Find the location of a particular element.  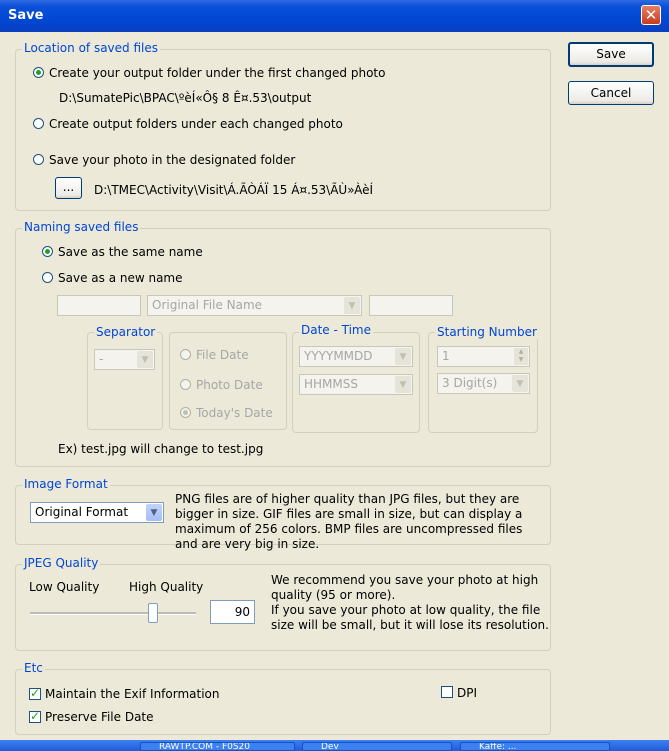

image-format-select: Original Format ▼ is located at coordinates (97, 512).